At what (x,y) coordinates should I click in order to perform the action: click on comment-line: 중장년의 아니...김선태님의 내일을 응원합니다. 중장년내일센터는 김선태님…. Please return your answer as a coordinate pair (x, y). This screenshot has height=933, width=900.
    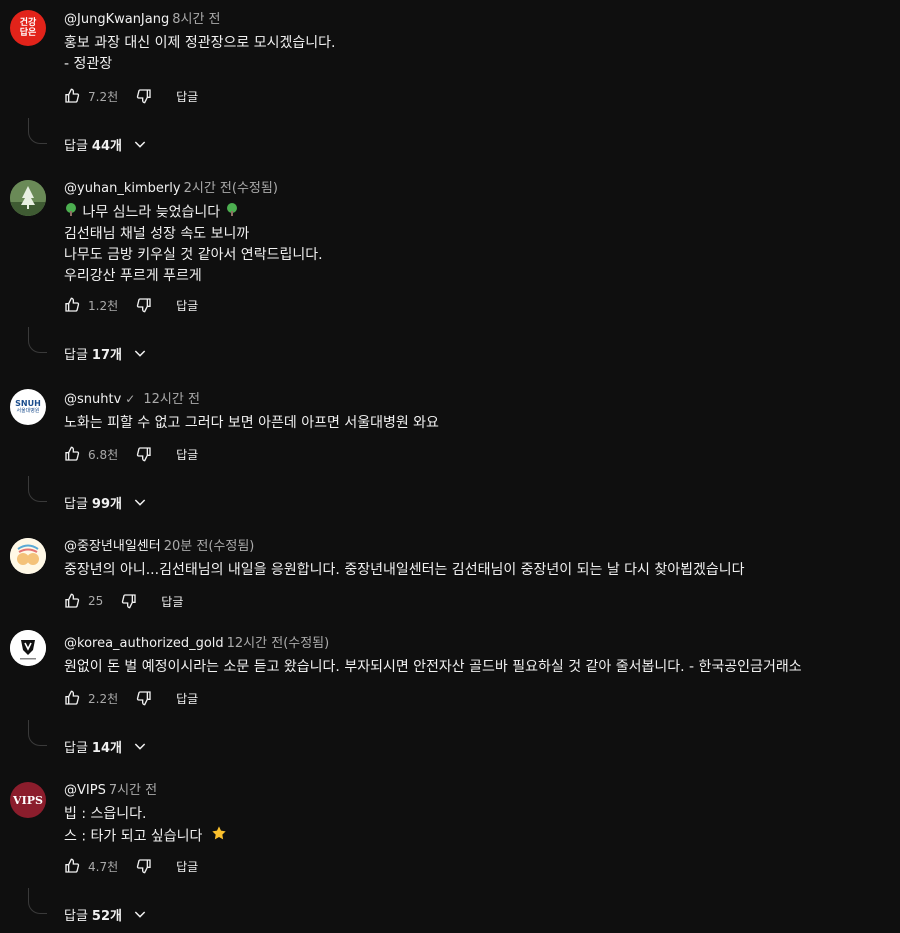
    Looking at the image, I should click on (404, 570).